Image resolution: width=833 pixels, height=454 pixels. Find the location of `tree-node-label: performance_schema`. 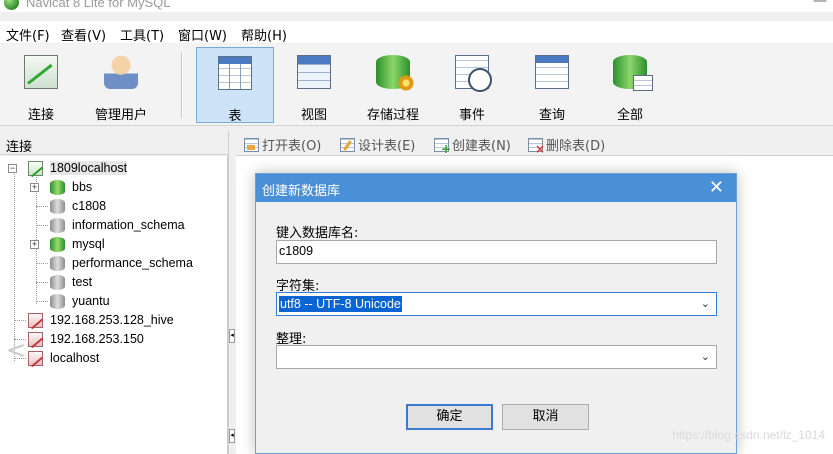

tree-node-label: performance_schema is located at coordinates (132, 263).